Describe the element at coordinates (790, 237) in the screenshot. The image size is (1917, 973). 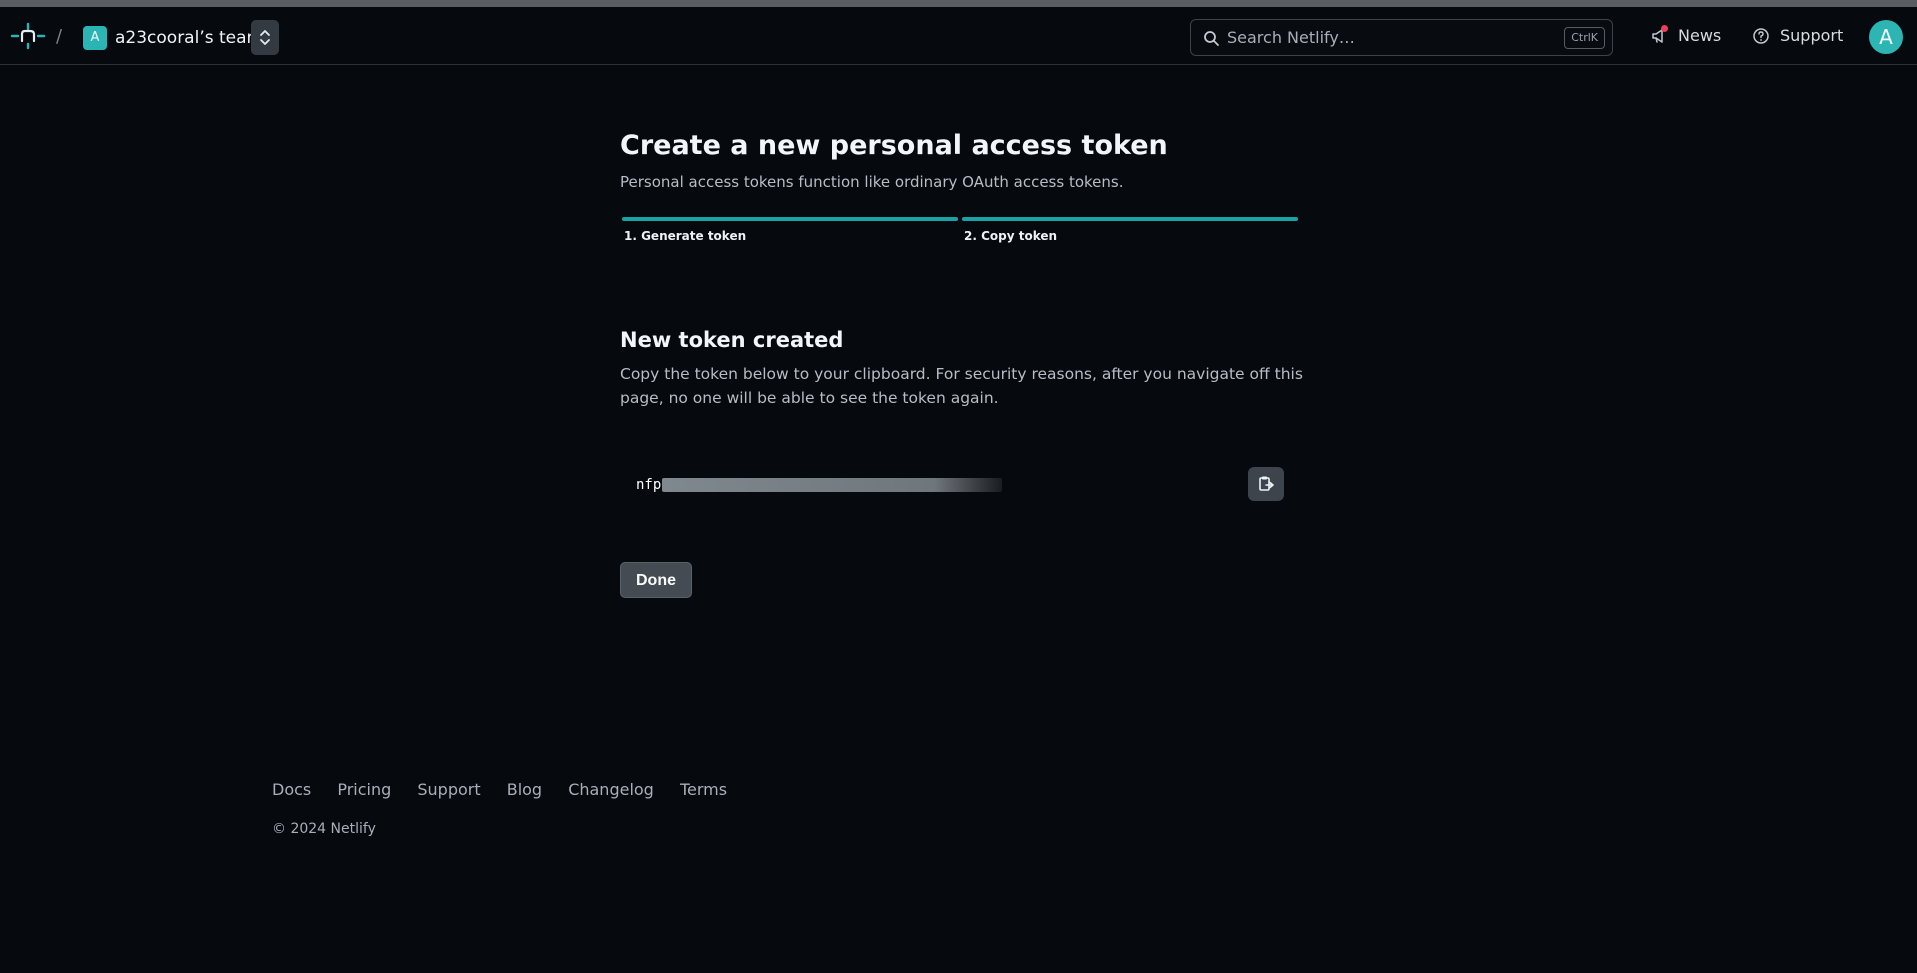
I see `step-generate-token: 1. Generate token` at that location.